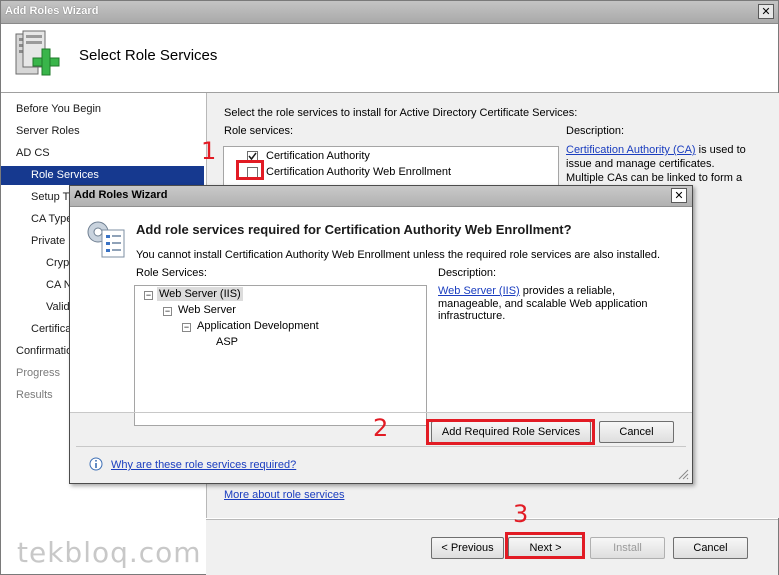 Image resolution: width=779 pixels, height=575 pixels. Describe the element at coordinates (227, 342) in the screenshot. I see `tree-item-asp: ASP` at that location.